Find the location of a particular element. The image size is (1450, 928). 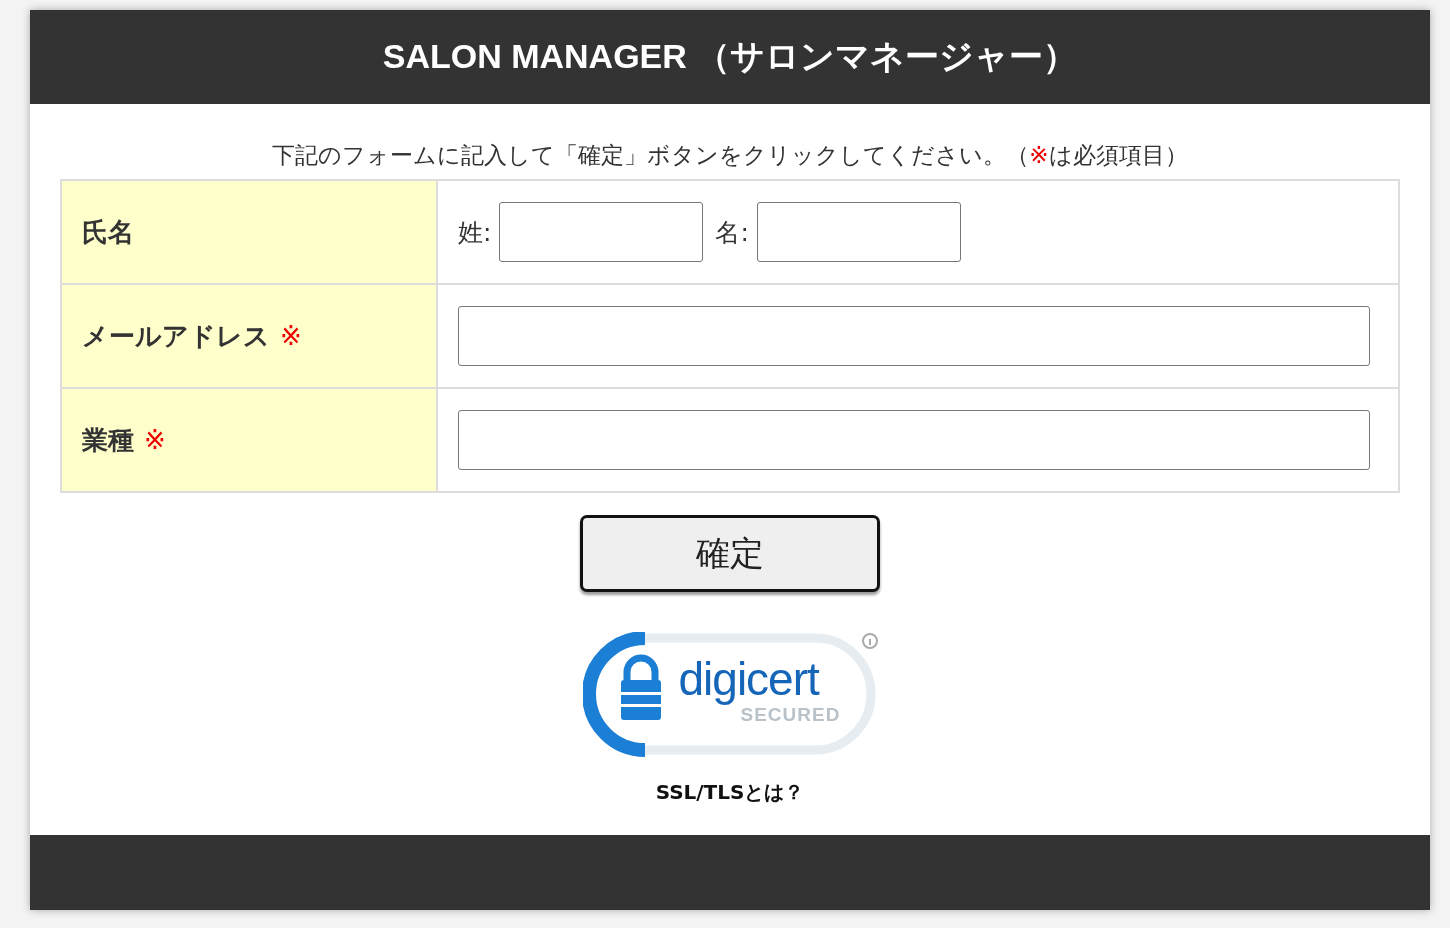

confirm-button: 確定 is located at coordinates (730, 553).